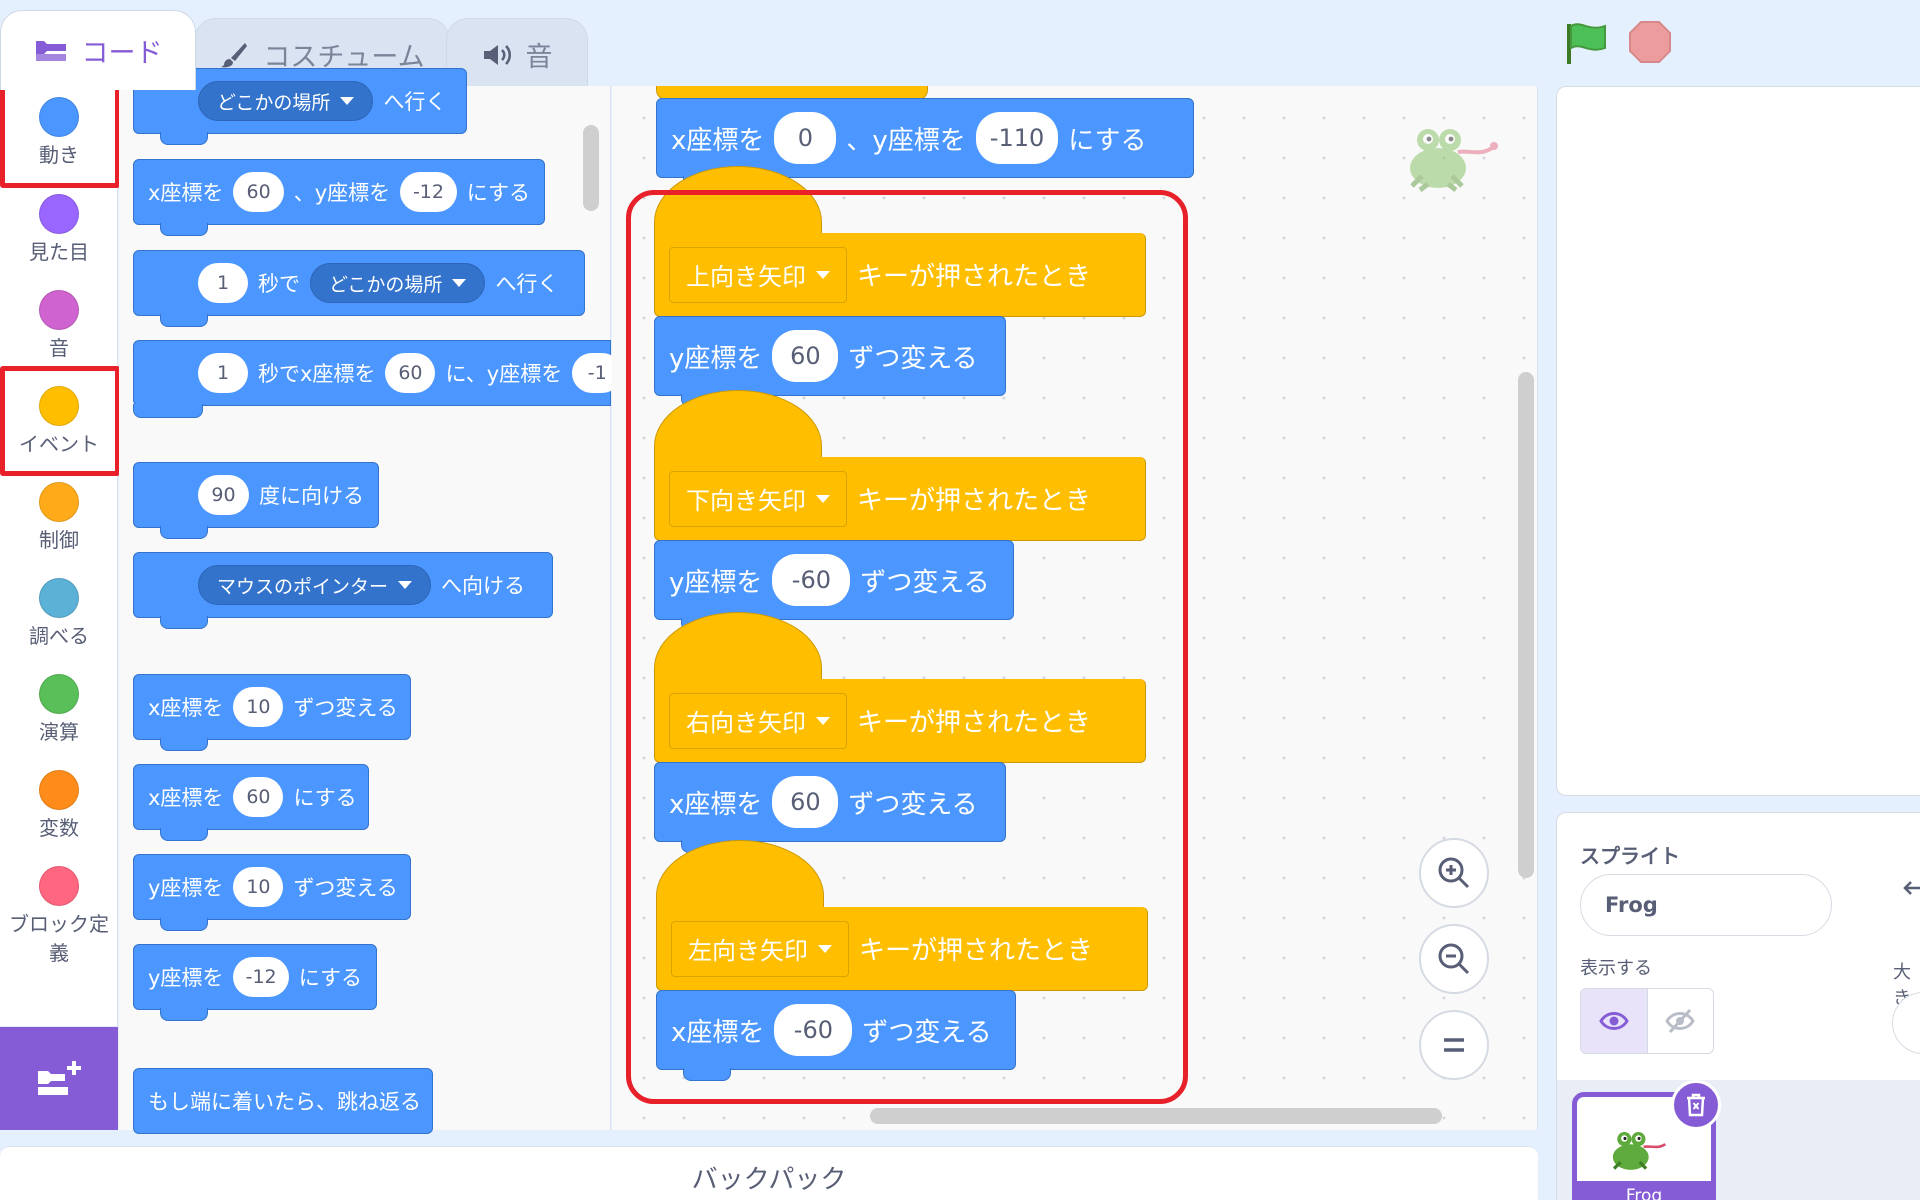  I want to click on block-bounce: もし端に着いたら、跳ね返る, so click(283, 1101).